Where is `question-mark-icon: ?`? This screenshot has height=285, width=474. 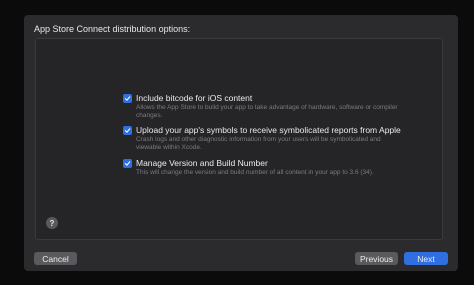 question-mark-icon: ? is located at coordinates (52, 223).